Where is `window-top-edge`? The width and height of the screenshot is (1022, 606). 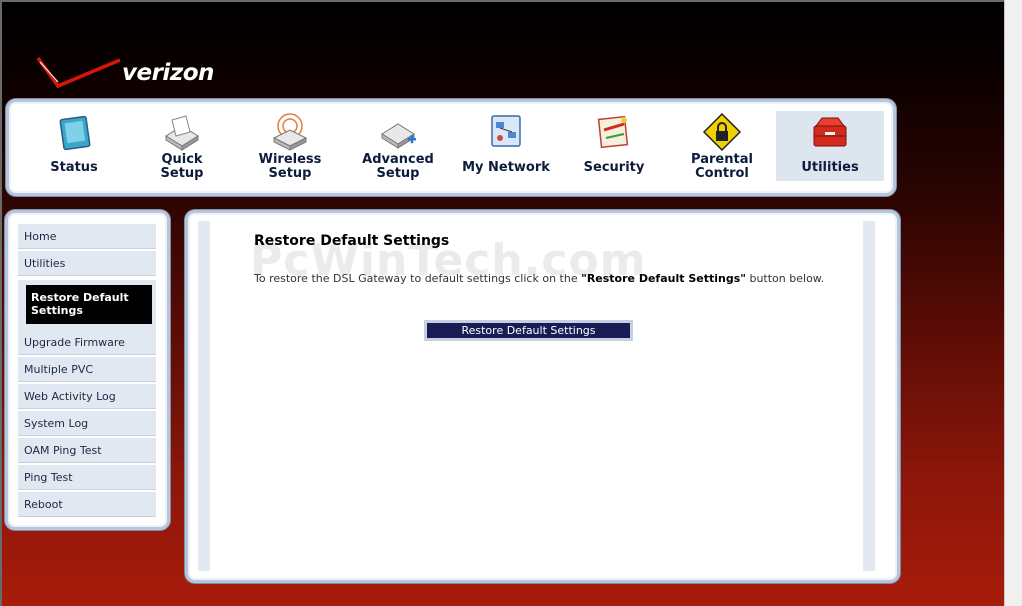
window-top-edge is located at coordinates (511, 1).